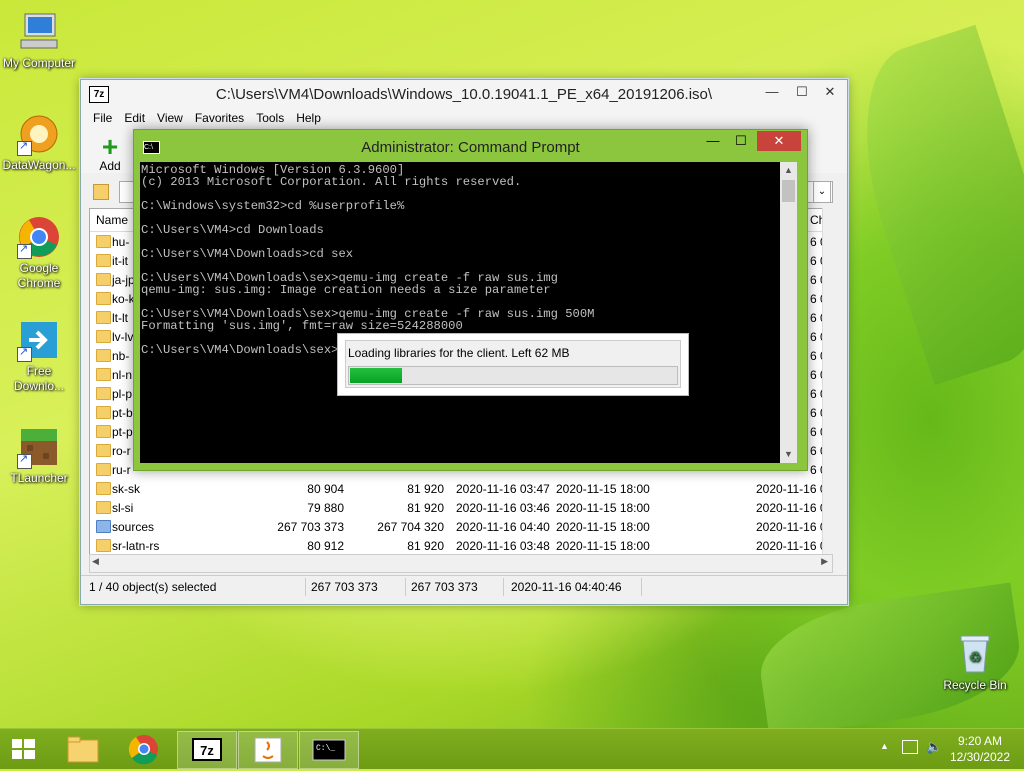  Describe the element at coordinates (944, 749) in the screenshot. I see `system-tray: ▲ 🔈 9:20 AM 12/30/2022` at that location.